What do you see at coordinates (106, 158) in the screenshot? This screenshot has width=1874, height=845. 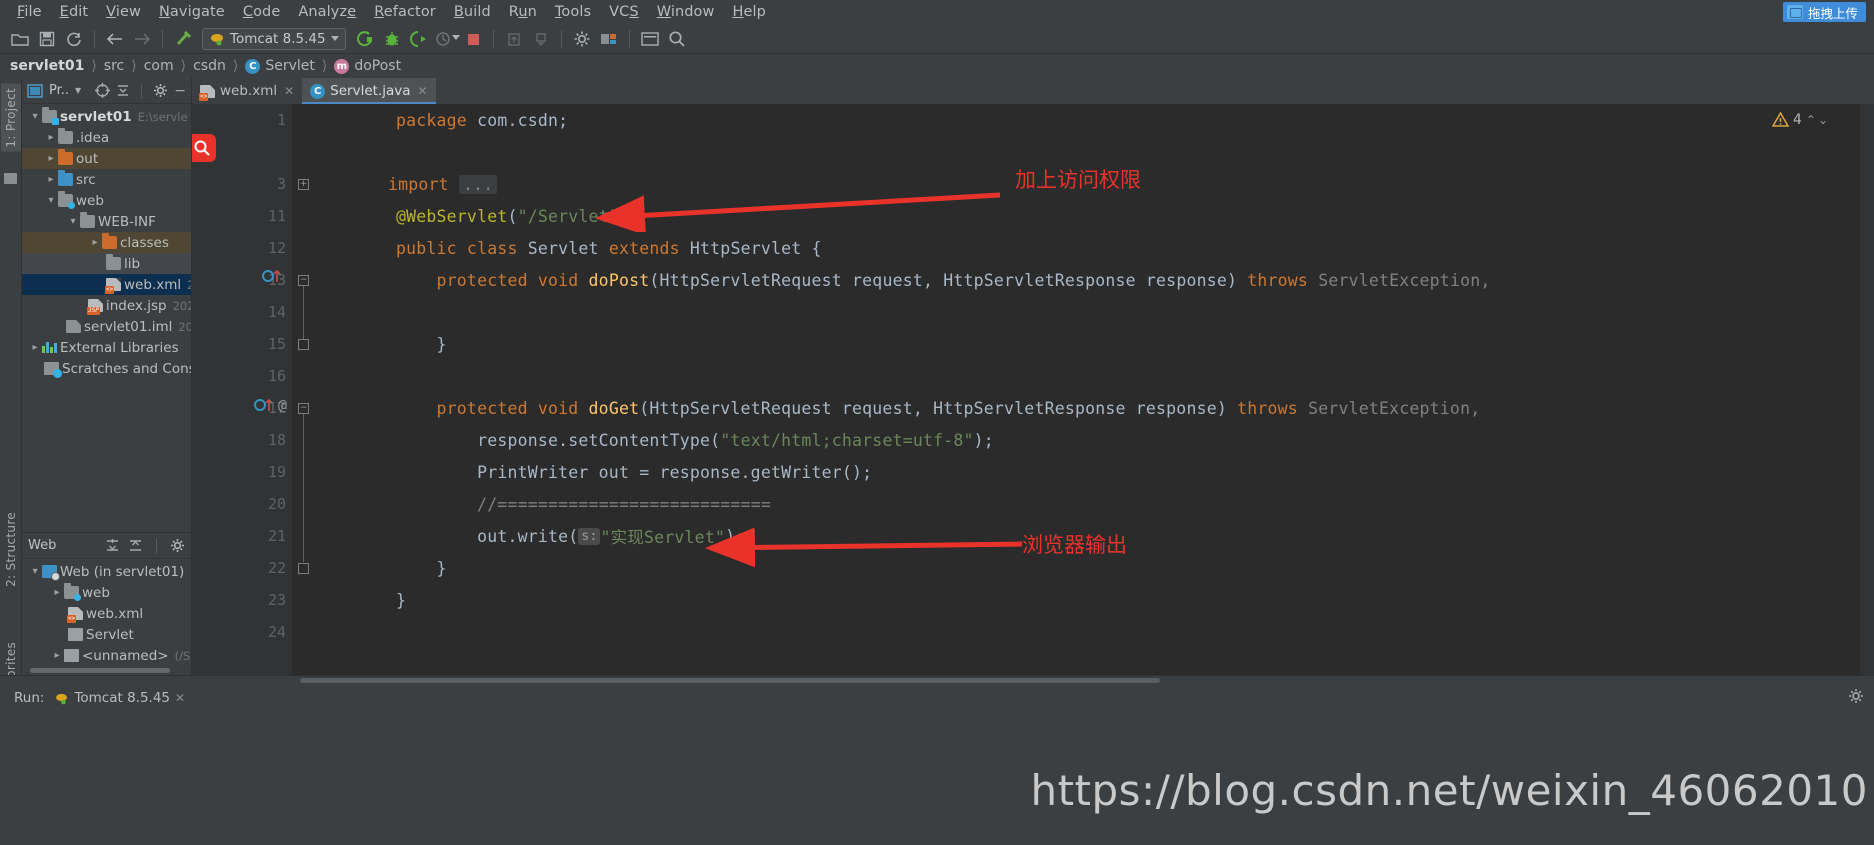 I see `tree-item-out: out` at bounding box center [106, 158].